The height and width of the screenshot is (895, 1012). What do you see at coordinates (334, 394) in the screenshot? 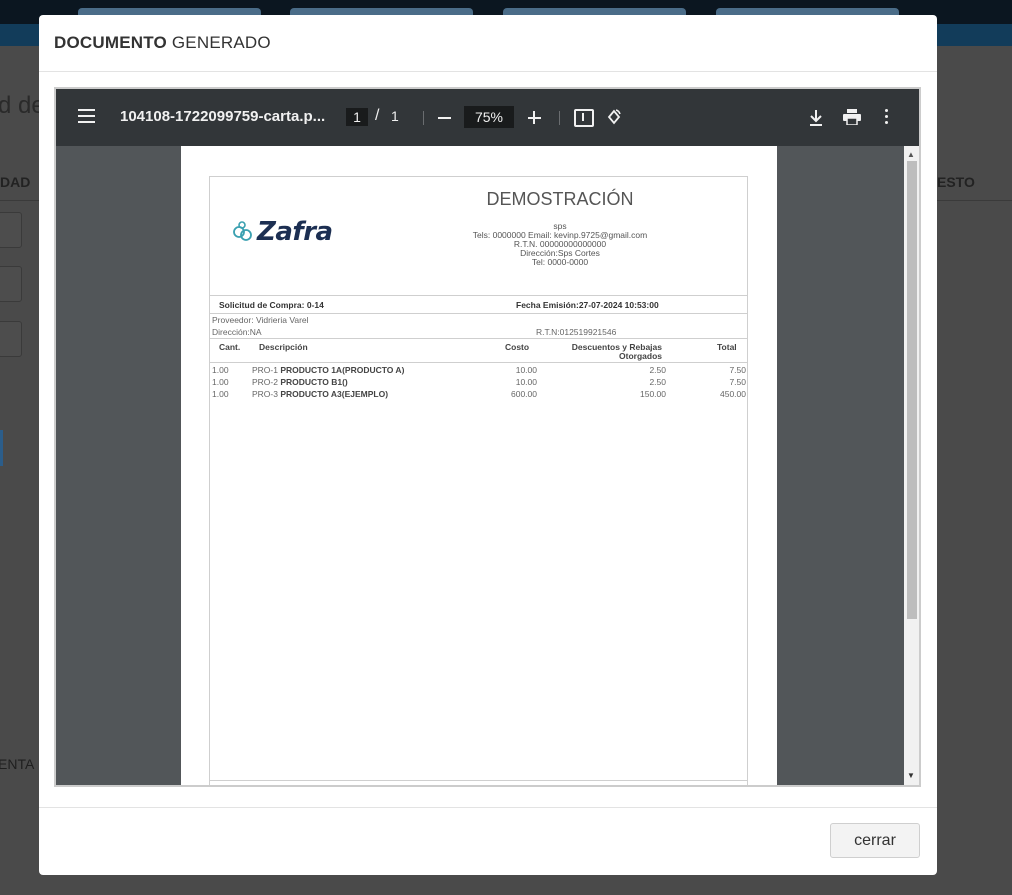
I see `item-name: PRODUCTO A3(EJEMPLO)` at bounding box center [334, 394].